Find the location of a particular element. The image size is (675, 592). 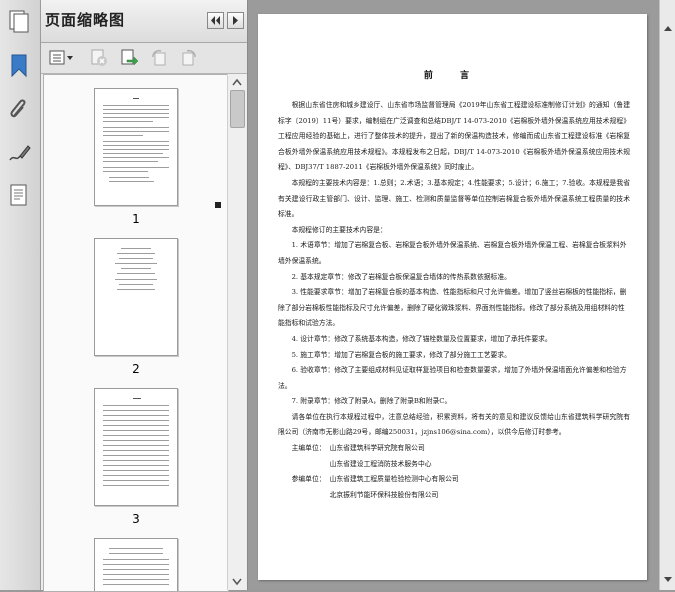

delete-page-icon is located at coordinates (99, 57).